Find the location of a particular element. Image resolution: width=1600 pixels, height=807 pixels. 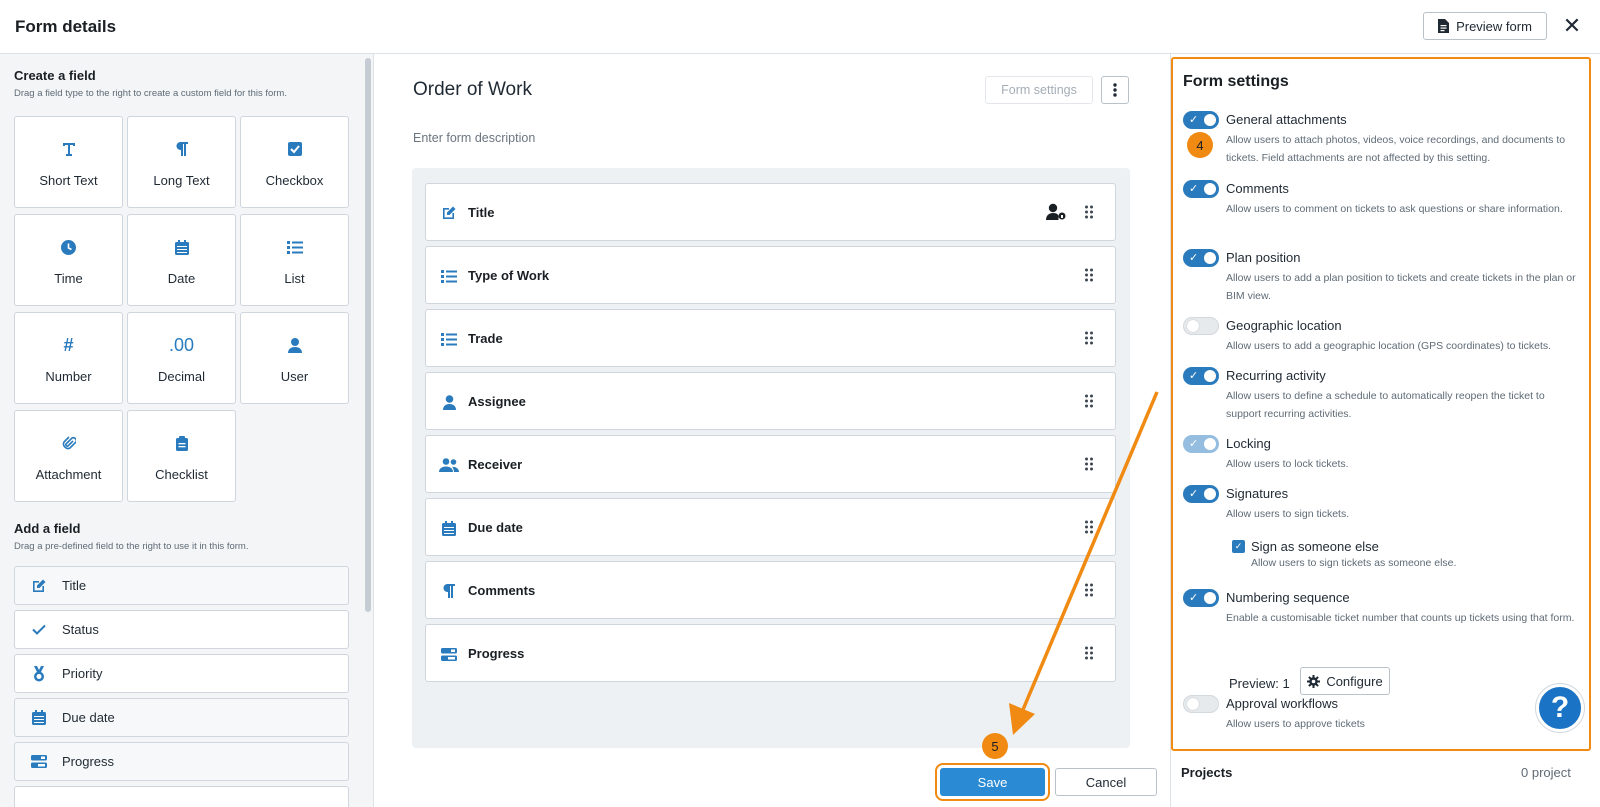

form-field-label: Due date is located at coordinates (495, 527).